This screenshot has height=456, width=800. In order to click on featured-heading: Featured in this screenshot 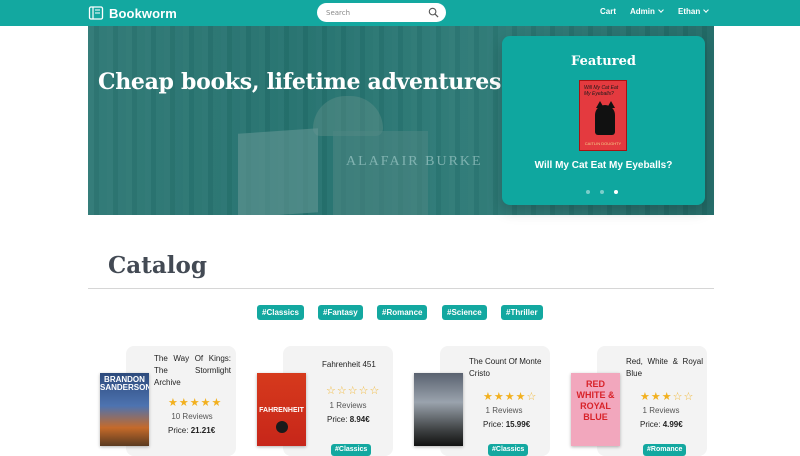, I will do `click(603, 61)`.